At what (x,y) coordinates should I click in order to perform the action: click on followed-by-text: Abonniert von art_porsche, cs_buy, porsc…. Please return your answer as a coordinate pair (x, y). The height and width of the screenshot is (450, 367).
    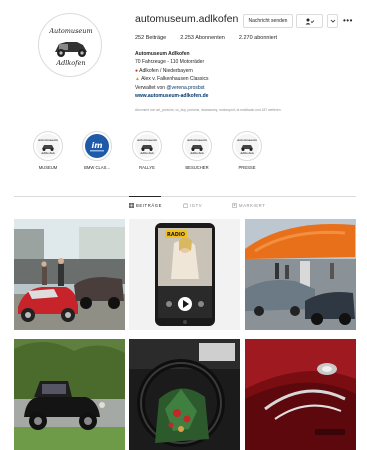
    Looking at the image, I should click on (247, 110).